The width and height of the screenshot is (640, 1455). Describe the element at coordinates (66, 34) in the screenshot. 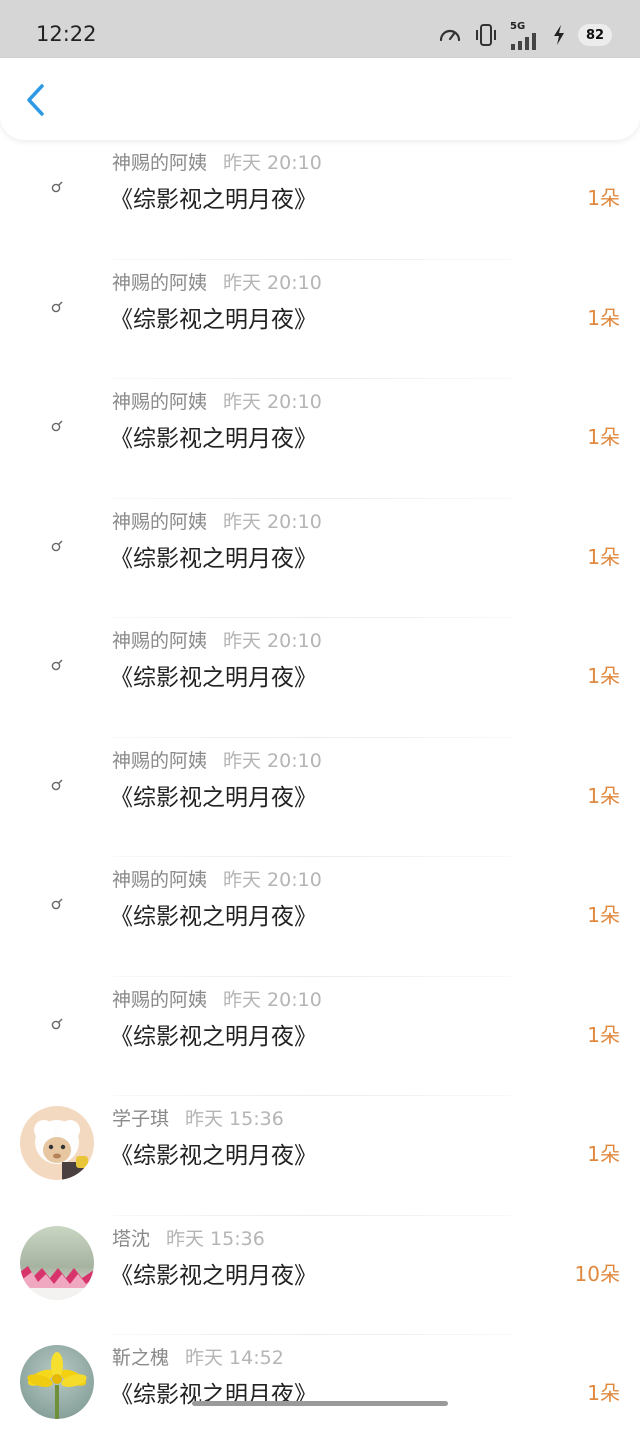

I see `status-time: 12:22` at that location.